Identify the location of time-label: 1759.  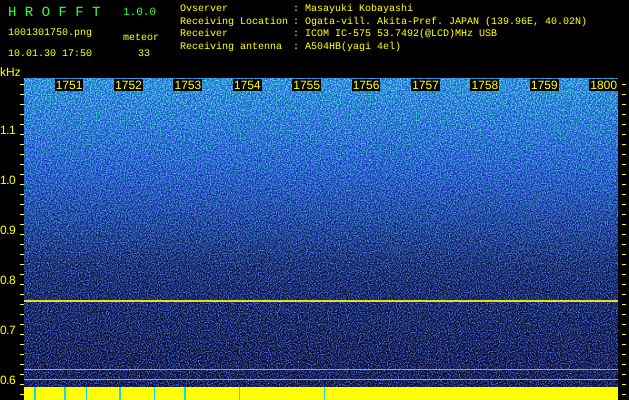
(544, 85).